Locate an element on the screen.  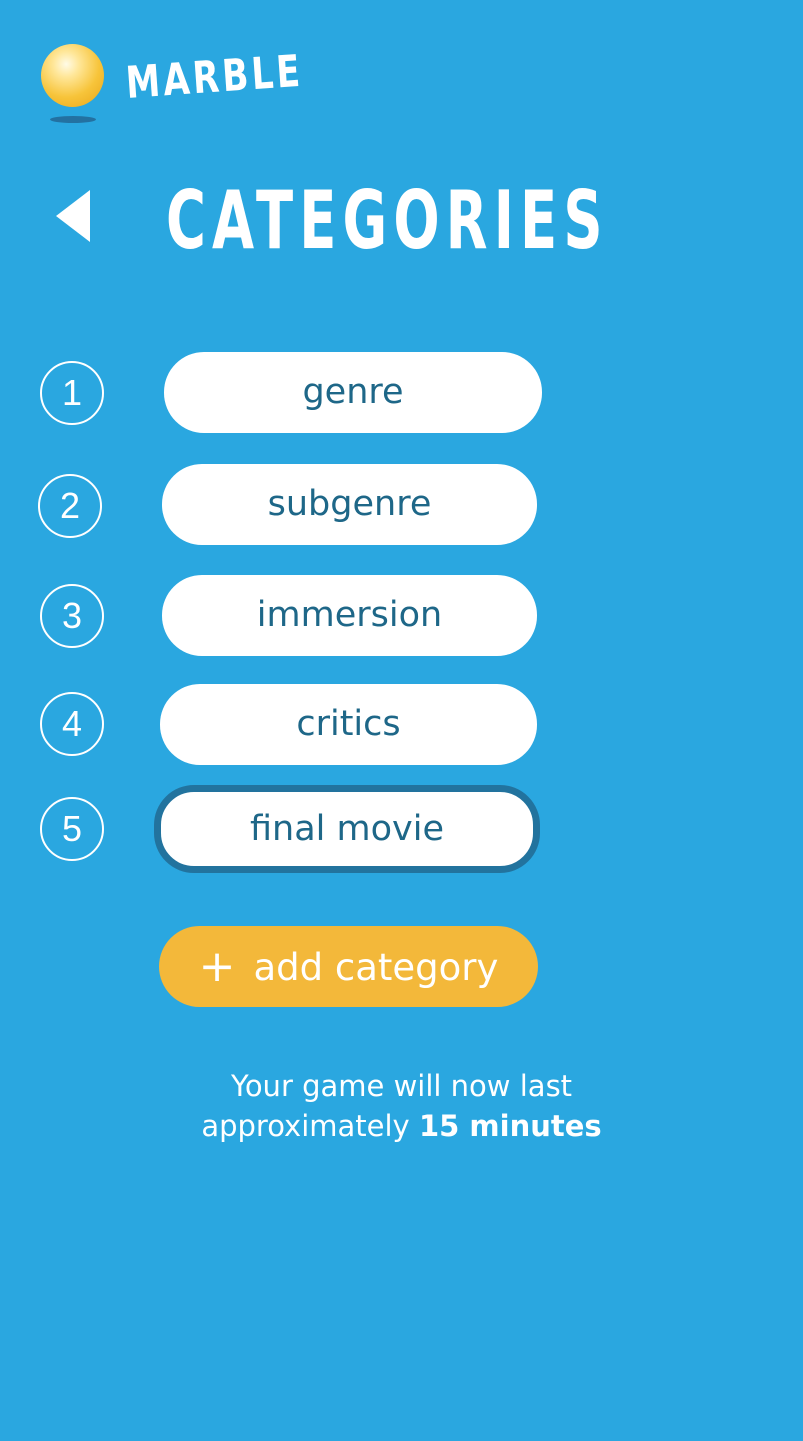
plus-icon: + is located at coordinates (217, 966).